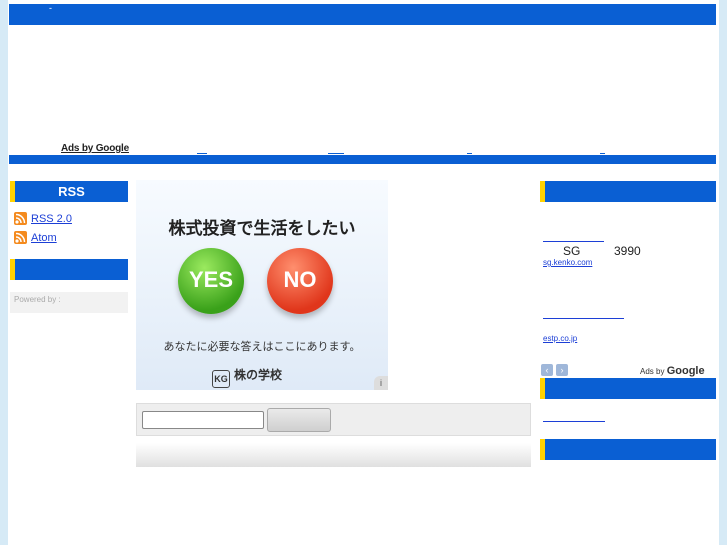 The height and width of the screenshot is (545, 727). I want to click on sidebar-ad-url-1: sg.kenko.com, so click(567, 262).